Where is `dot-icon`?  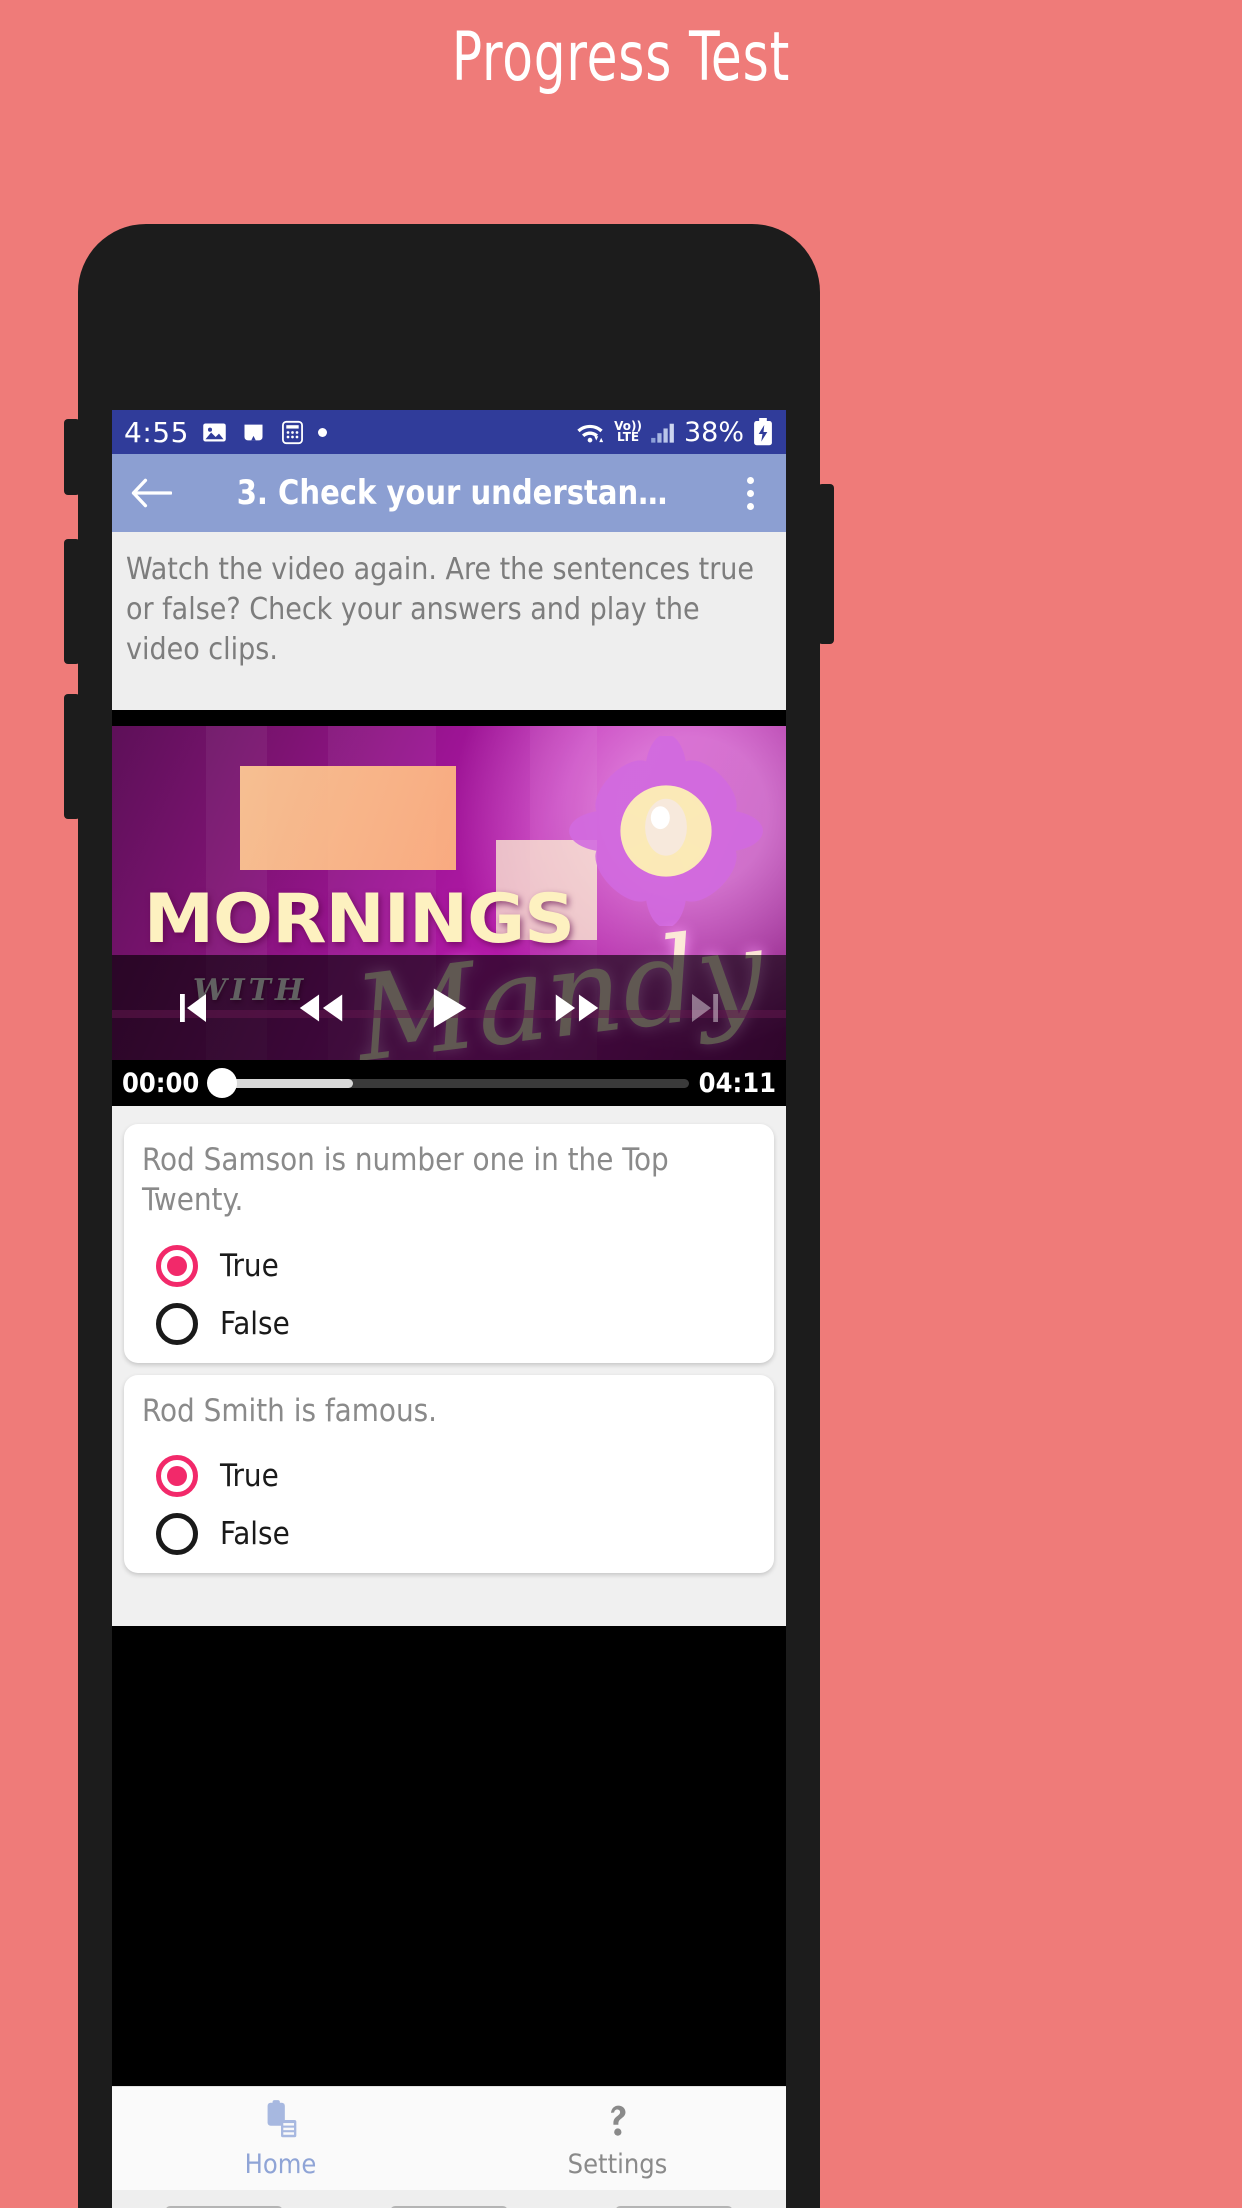 dot-icon is located at coordinates (322, 432).